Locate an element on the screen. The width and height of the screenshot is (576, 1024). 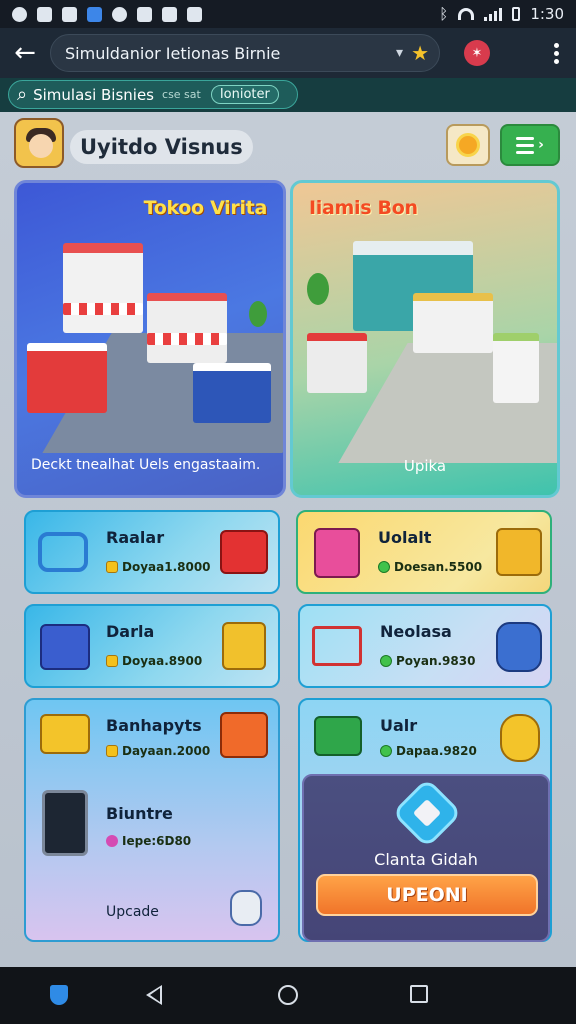
upgrade-panel: Clanta Gidah UPEONI is located at coordinates (426, 858).